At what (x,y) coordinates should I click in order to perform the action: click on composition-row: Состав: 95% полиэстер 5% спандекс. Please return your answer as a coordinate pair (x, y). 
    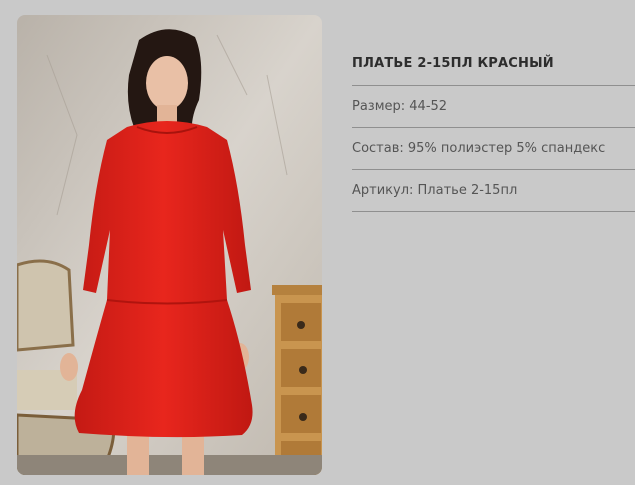
    Looking at the image, I should click on (493, 149).